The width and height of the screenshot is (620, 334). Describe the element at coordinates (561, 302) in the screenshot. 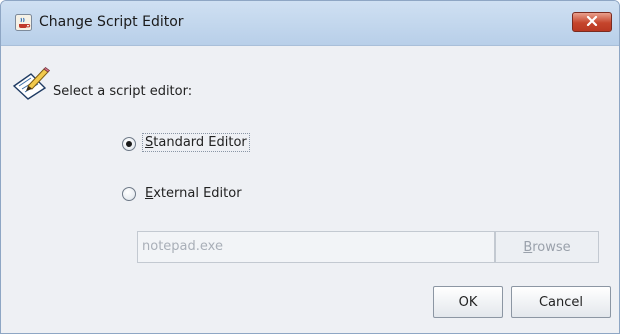

I see `cancel-button: Cancel` at that location.